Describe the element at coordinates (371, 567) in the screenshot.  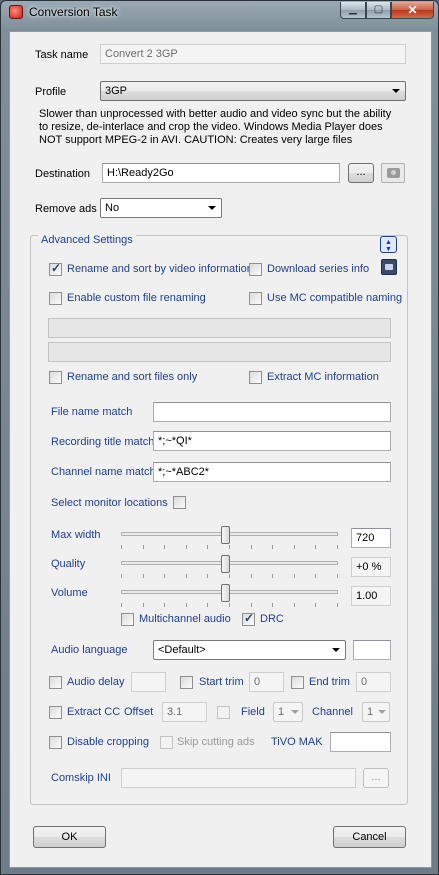
I see `quality-field: +0 %` at that location.